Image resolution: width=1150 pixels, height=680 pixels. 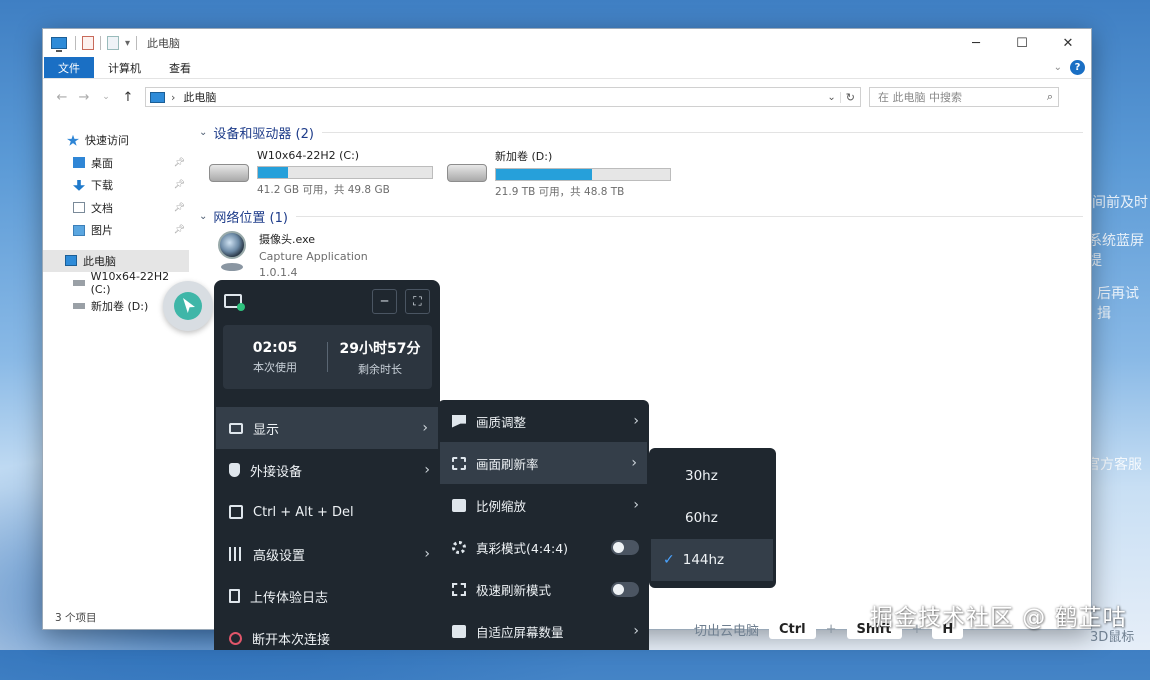 I want to click on submenu-item-scale: 比例缩放 ›, so click(x=543, y=505).